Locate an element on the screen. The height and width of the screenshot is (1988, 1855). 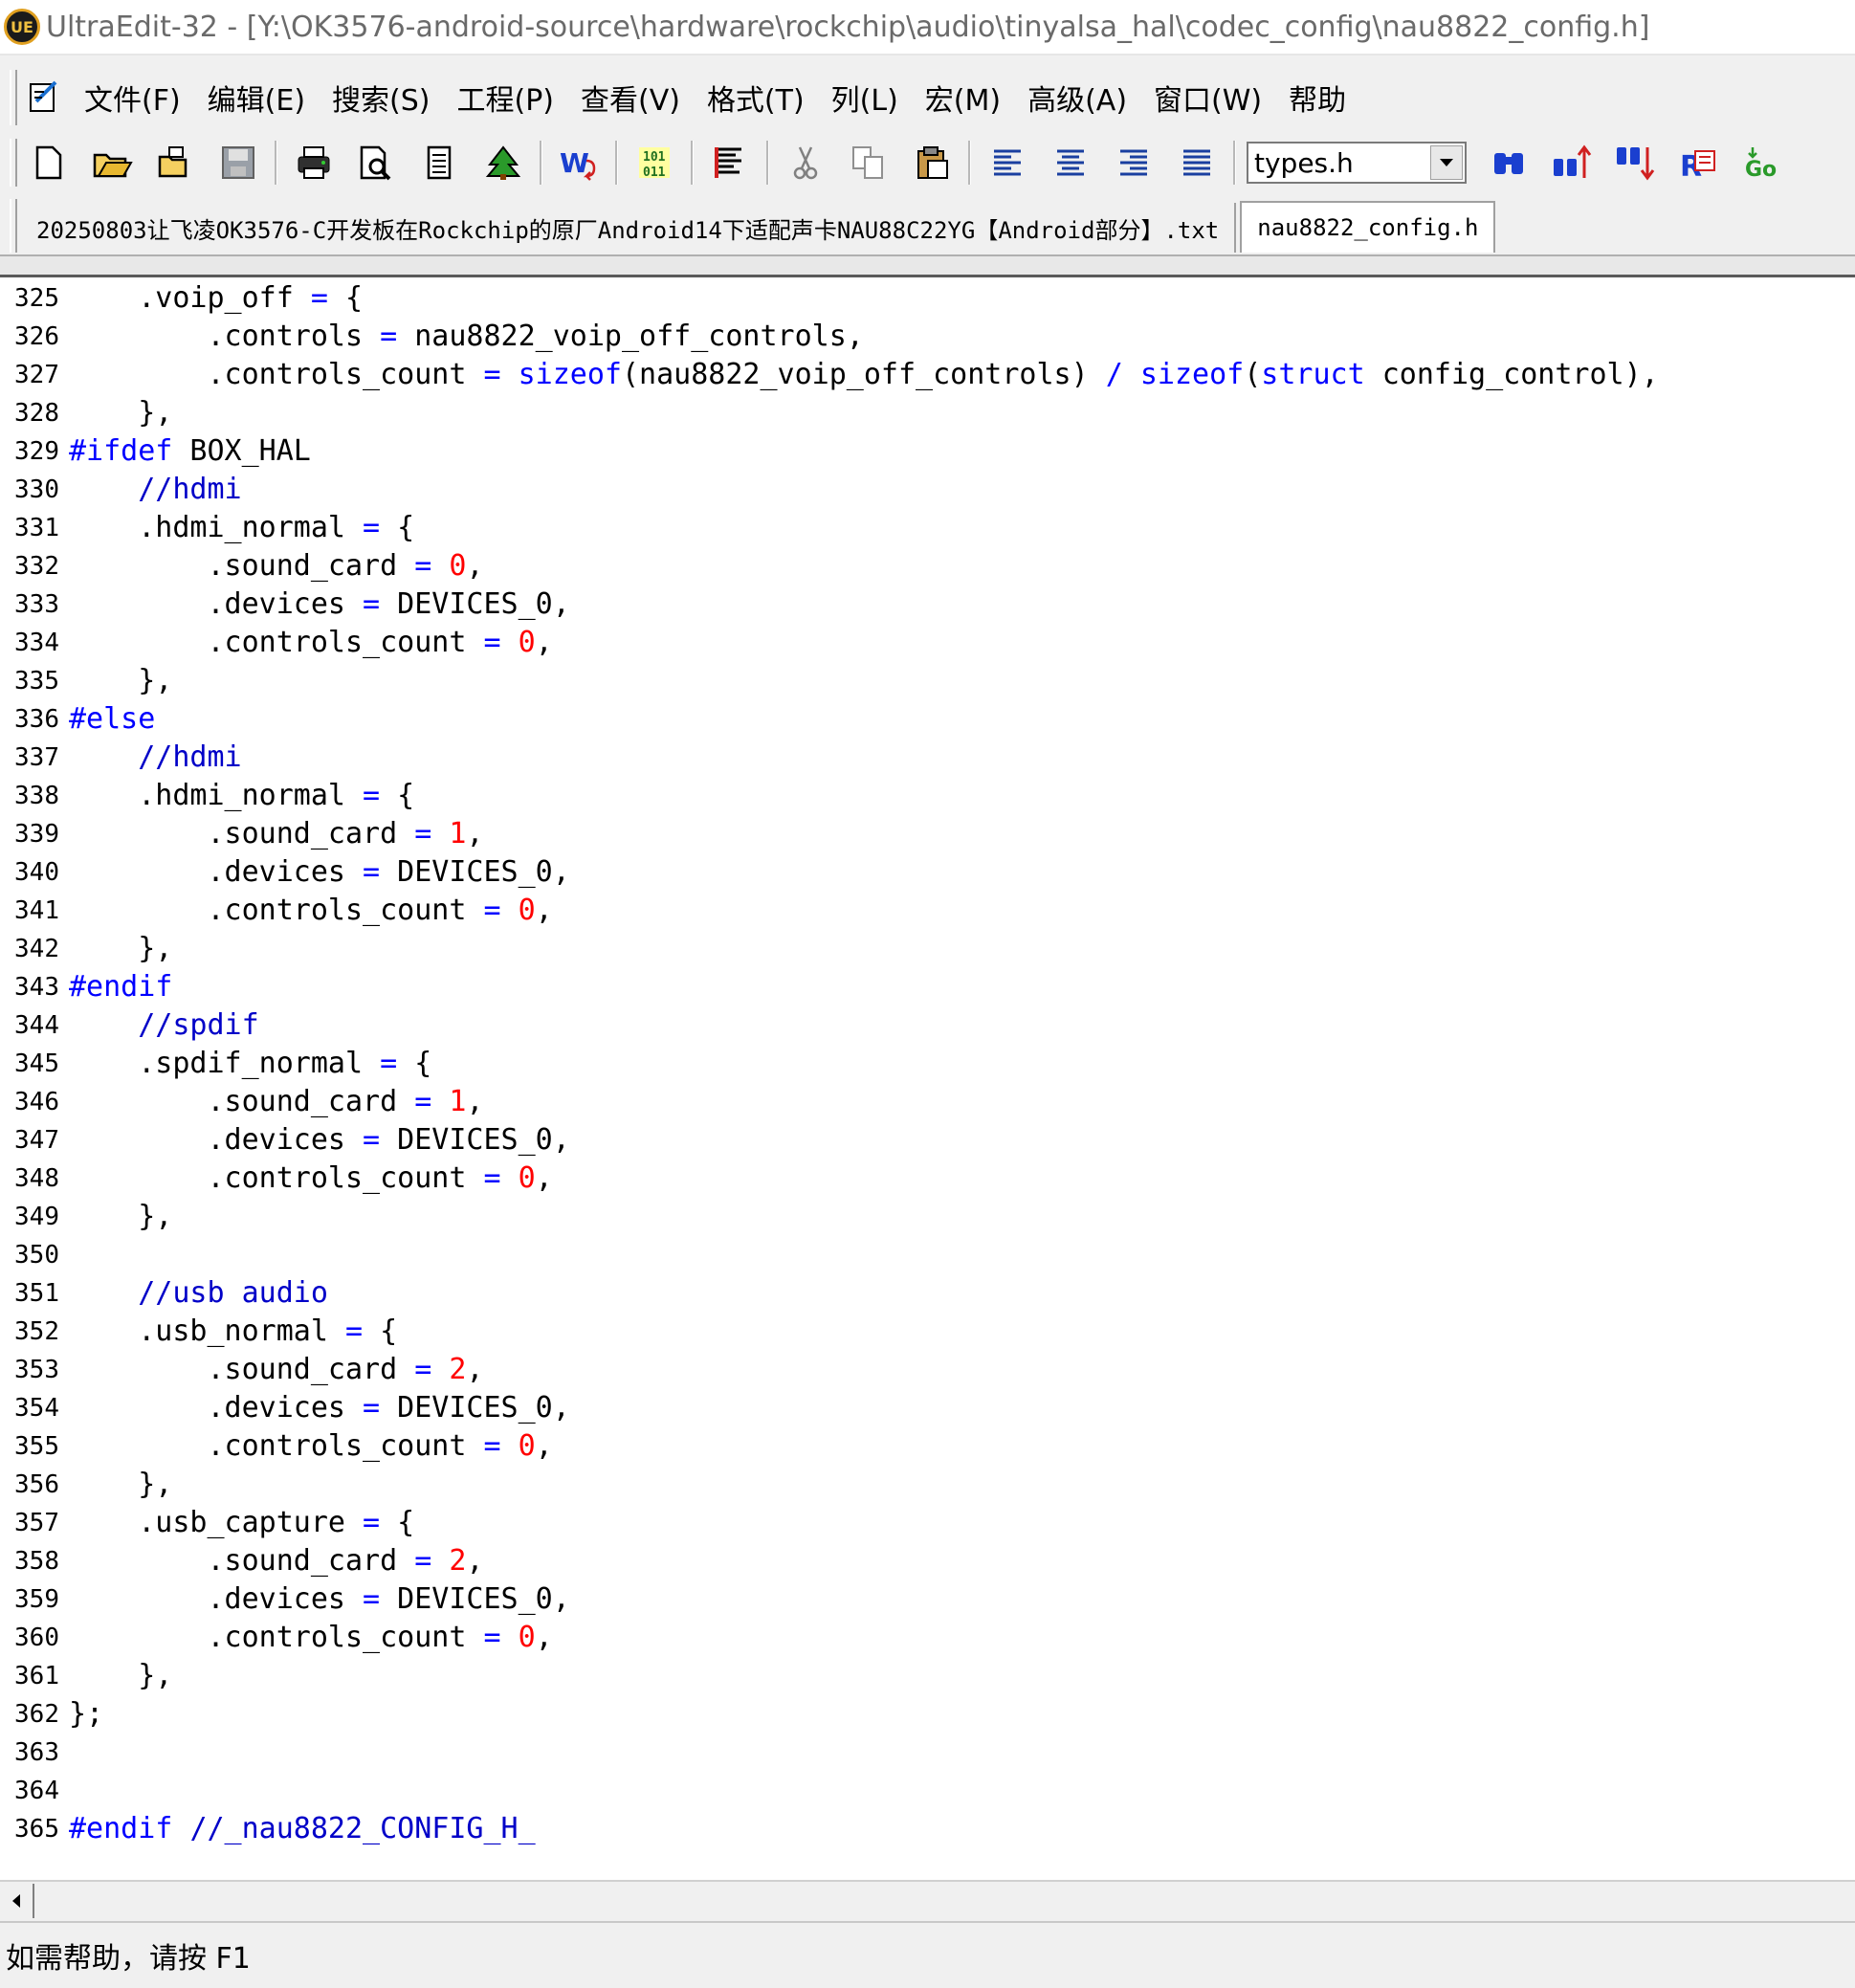
code-line: 353 .sound_card = 2, is located at coordinates (927, 1370).